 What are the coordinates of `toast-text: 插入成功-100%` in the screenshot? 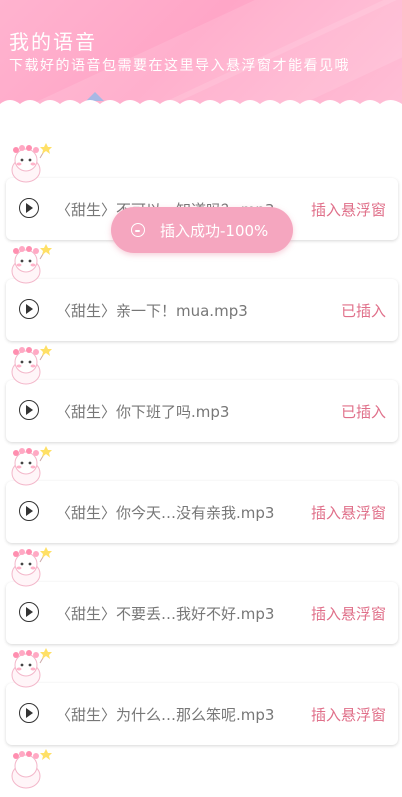 It's located at (214, 231).